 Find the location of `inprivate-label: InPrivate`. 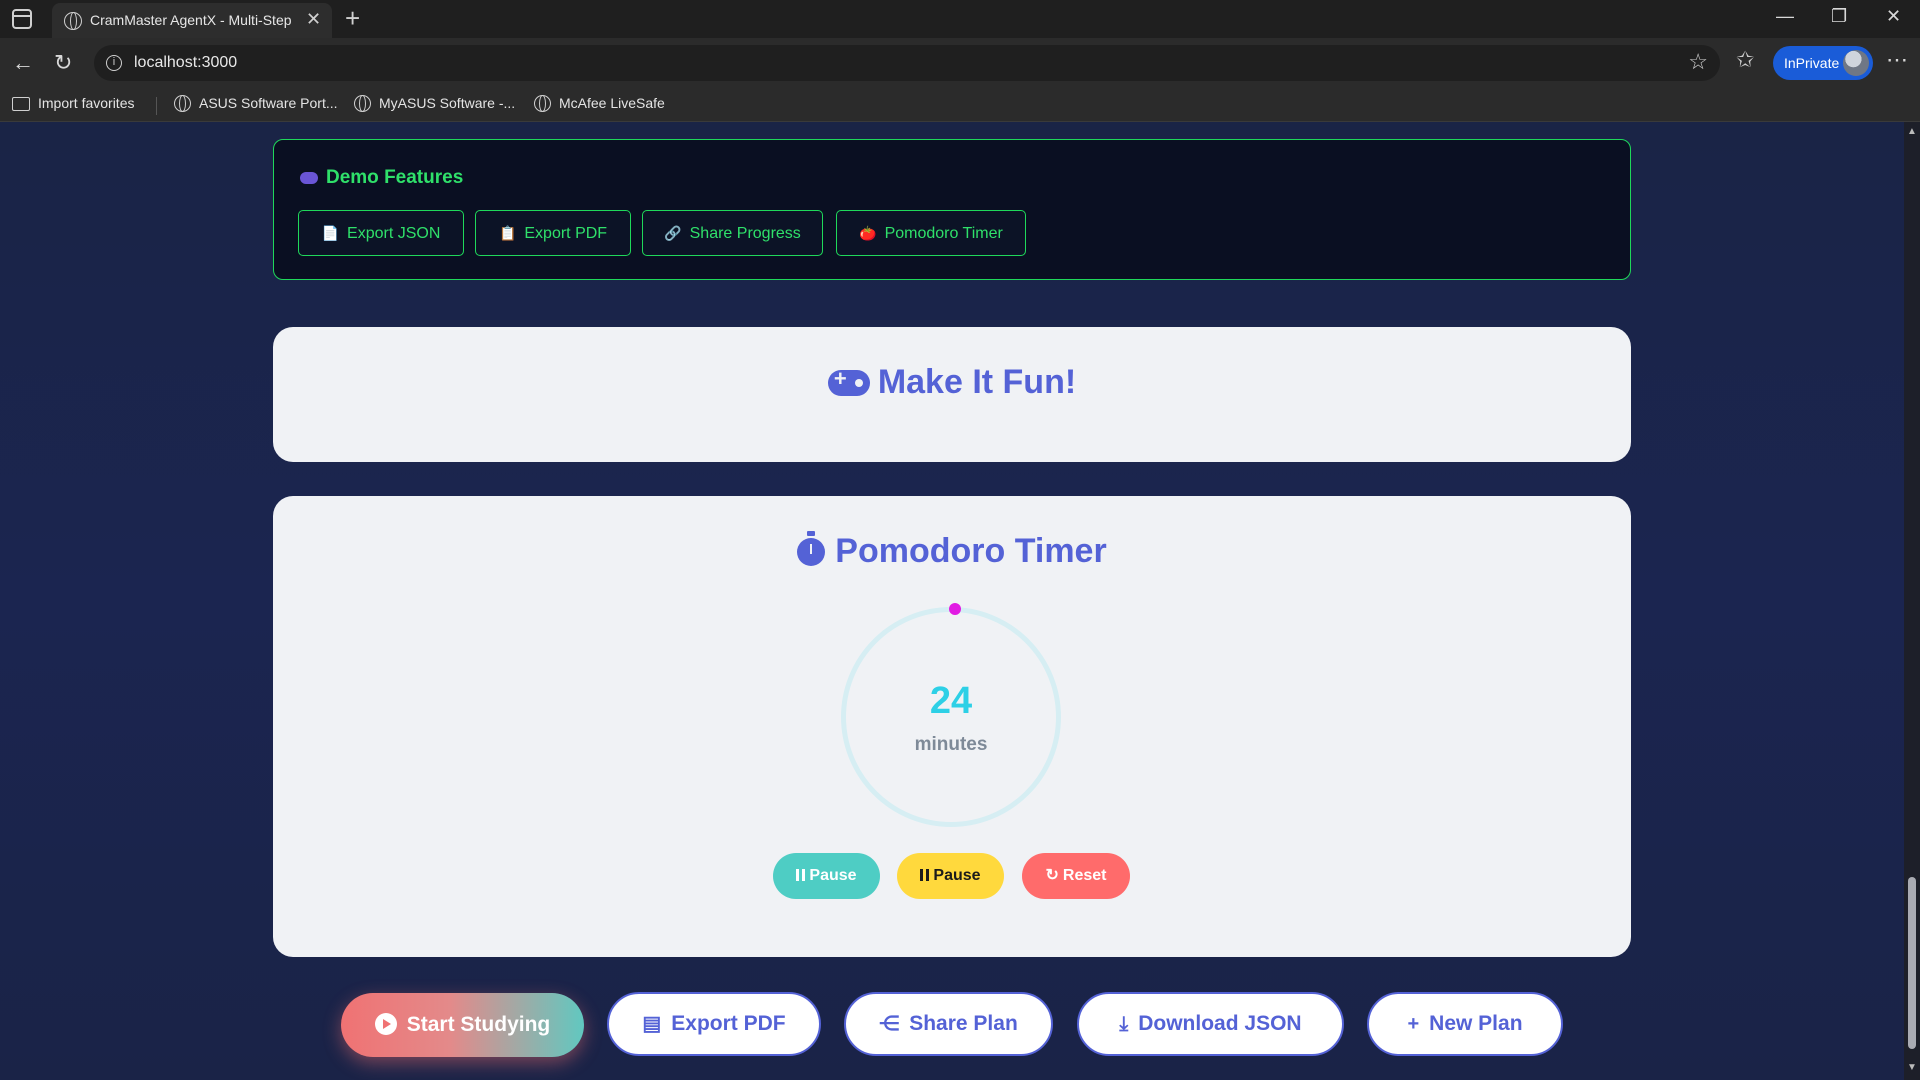

inprivate-label: InPrivate is located at coordinates (1812, 63).